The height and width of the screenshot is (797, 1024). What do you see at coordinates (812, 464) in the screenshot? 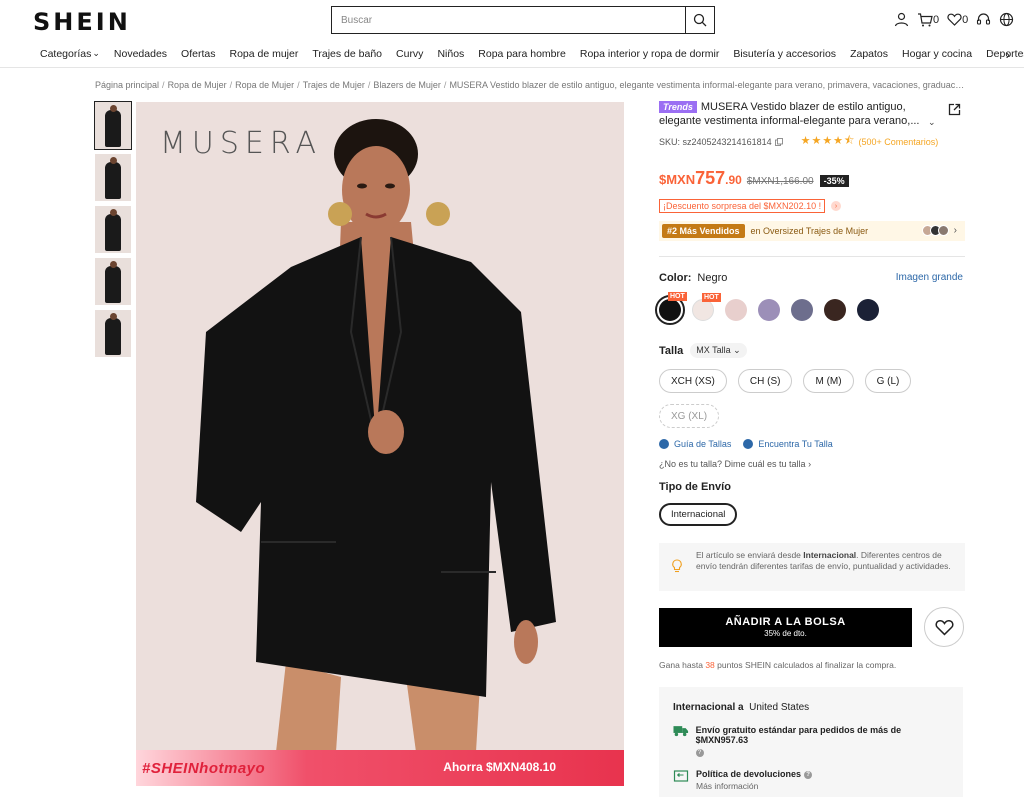
I see `ask-size-link: ¿No es tu talla? Dime cuál es tu talla ›` at bounding box center [812, 464].